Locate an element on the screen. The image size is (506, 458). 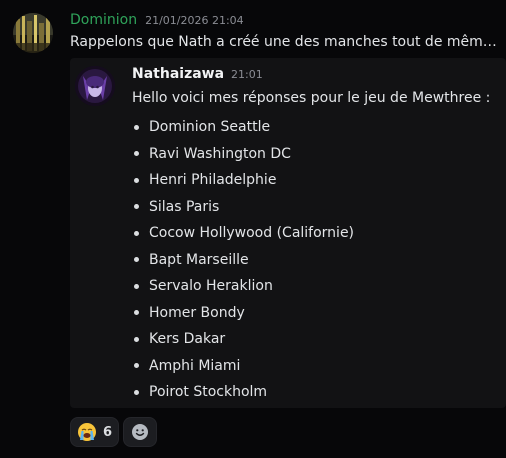
nathaizawa-avatar is located at coordinates (95, 86).